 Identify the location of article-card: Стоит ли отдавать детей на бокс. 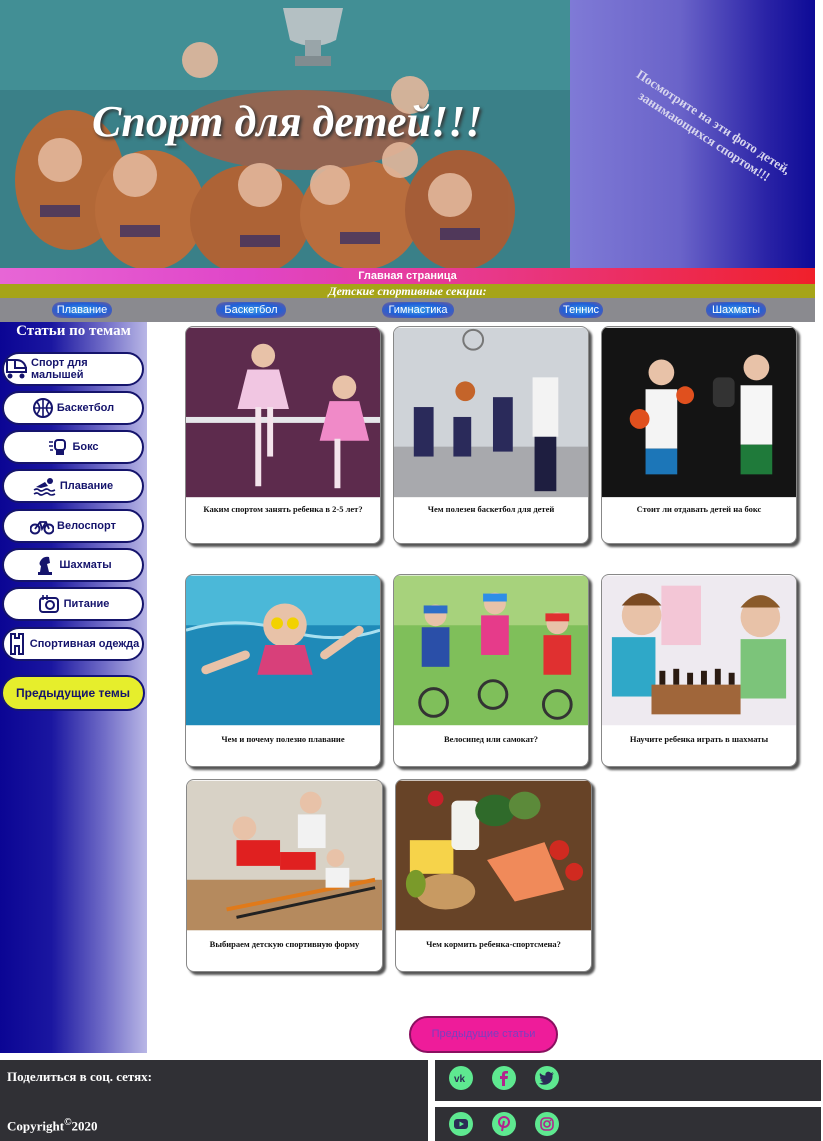
(699, 435).